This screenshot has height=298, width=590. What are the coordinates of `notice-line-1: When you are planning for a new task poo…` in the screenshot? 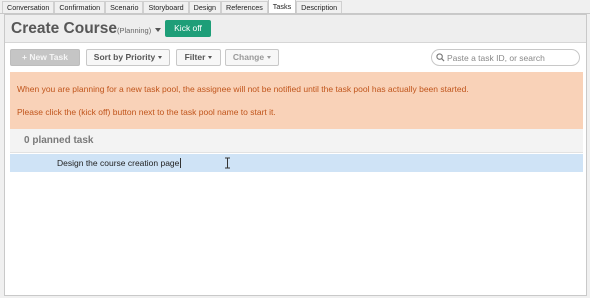 It's located at (243, 89).